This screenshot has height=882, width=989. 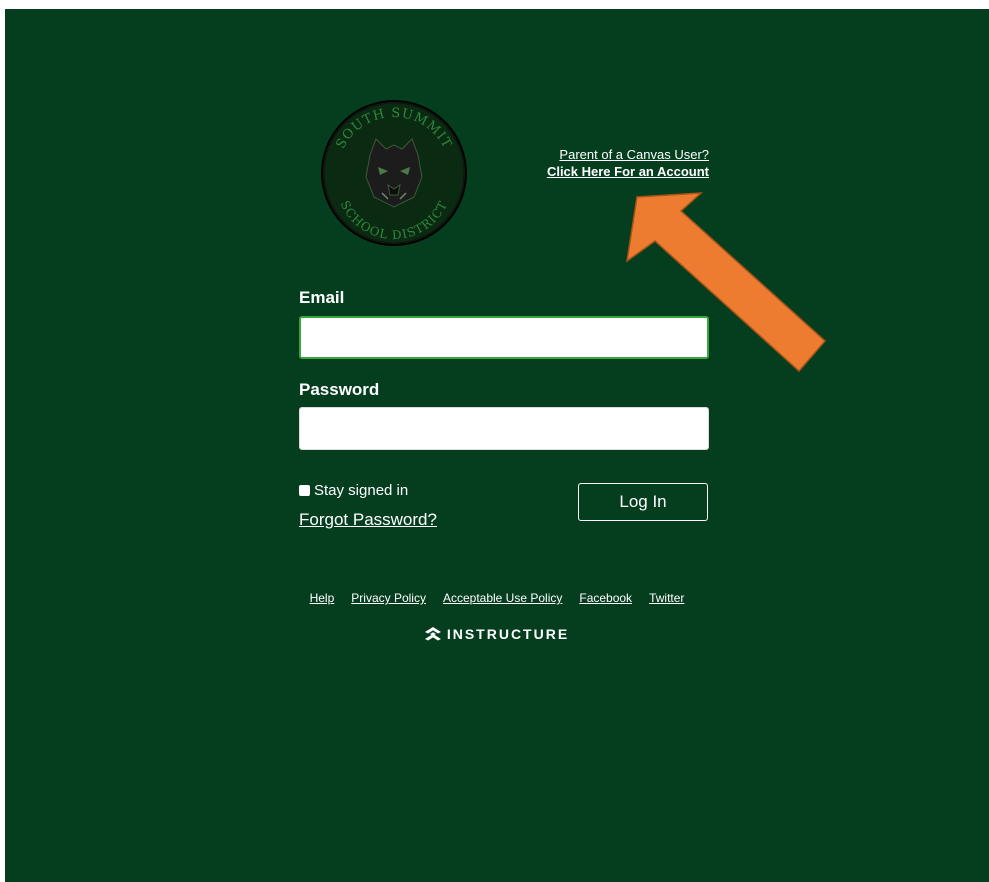 I want to click on footer-link-acceptable-use: Acceptable Use Policy, so click(x=502, y=598).